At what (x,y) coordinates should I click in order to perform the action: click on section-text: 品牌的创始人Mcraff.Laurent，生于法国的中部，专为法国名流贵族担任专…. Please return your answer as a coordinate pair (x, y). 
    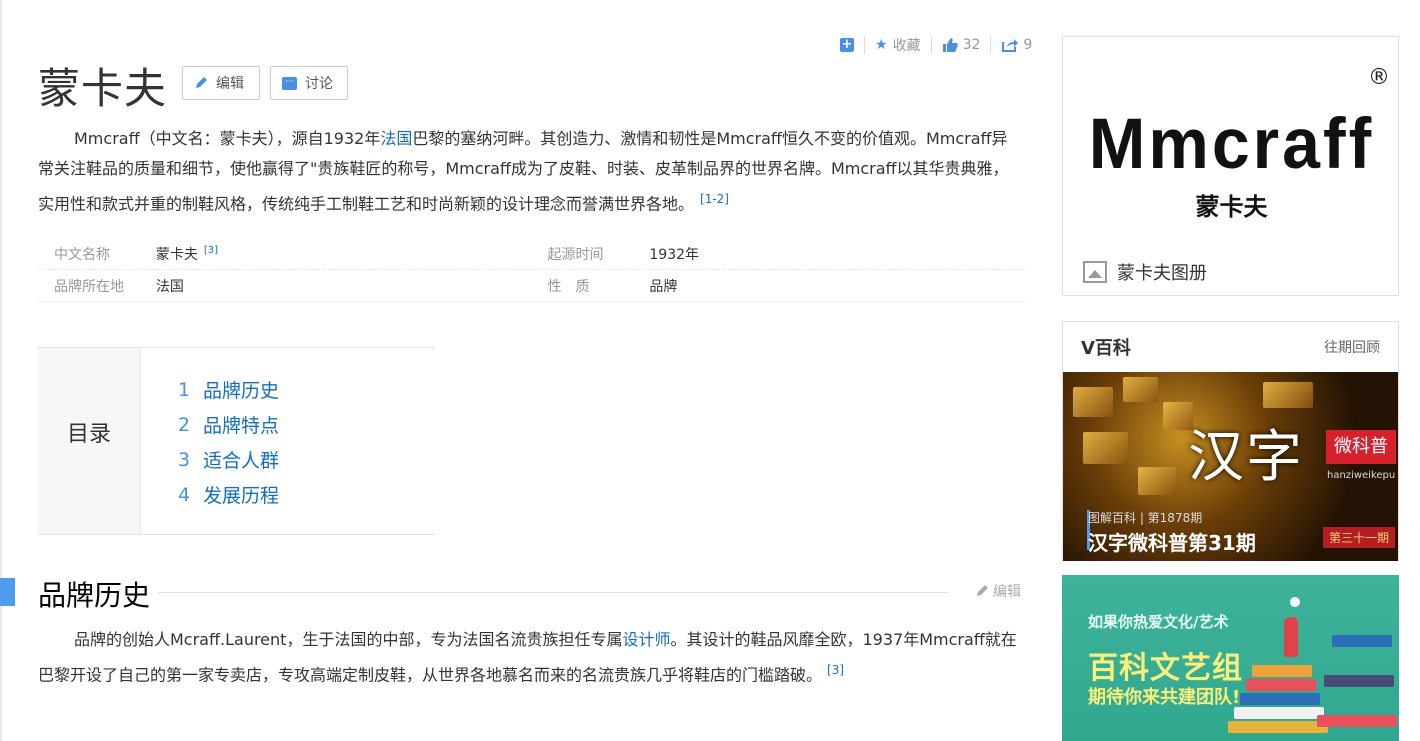
    Looking at the image, I should click on (533, 657).